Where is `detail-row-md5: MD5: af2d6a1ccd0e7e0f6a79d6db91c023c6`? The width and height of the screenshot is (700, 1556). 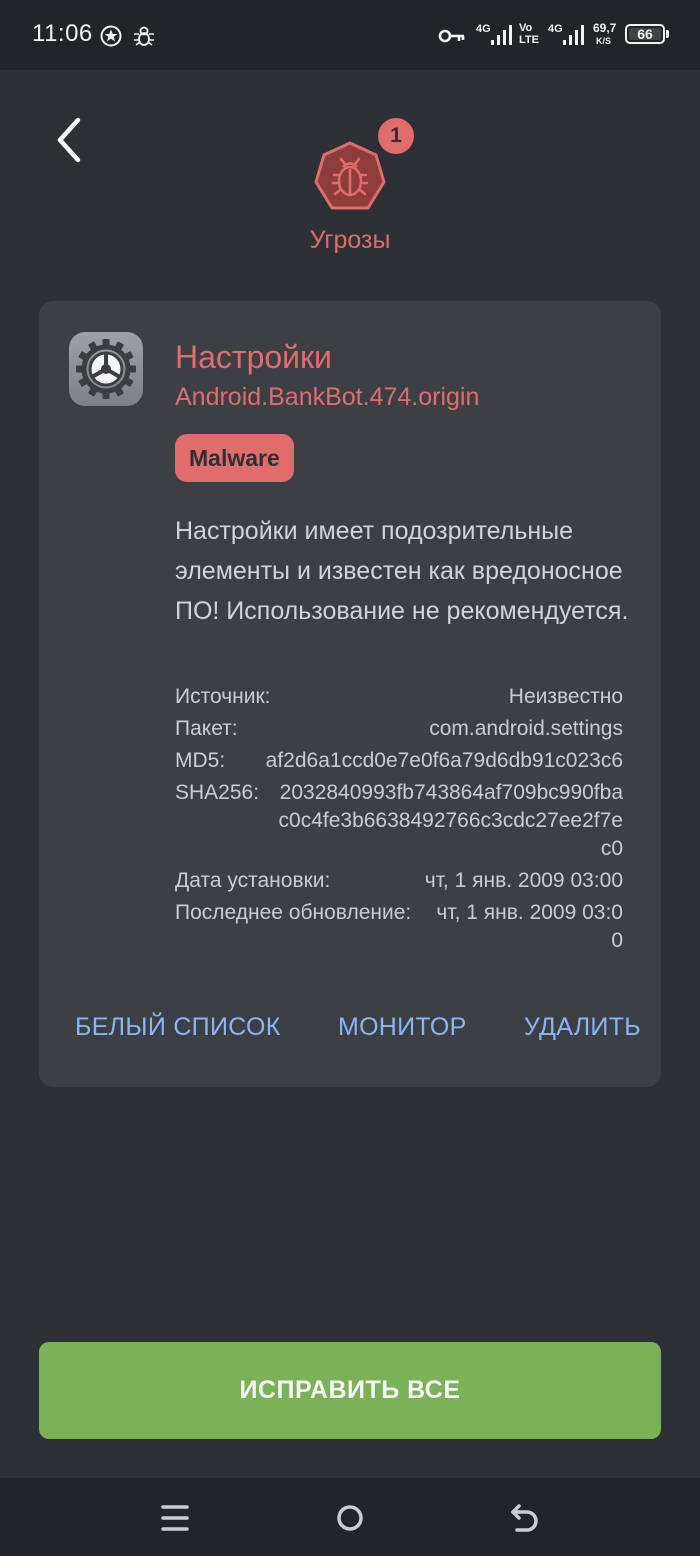 detail-row-md5: MD5: af2d6a1ccd0e7e0f6a79d6db91c023c6 is located at coordinates (399, 761).